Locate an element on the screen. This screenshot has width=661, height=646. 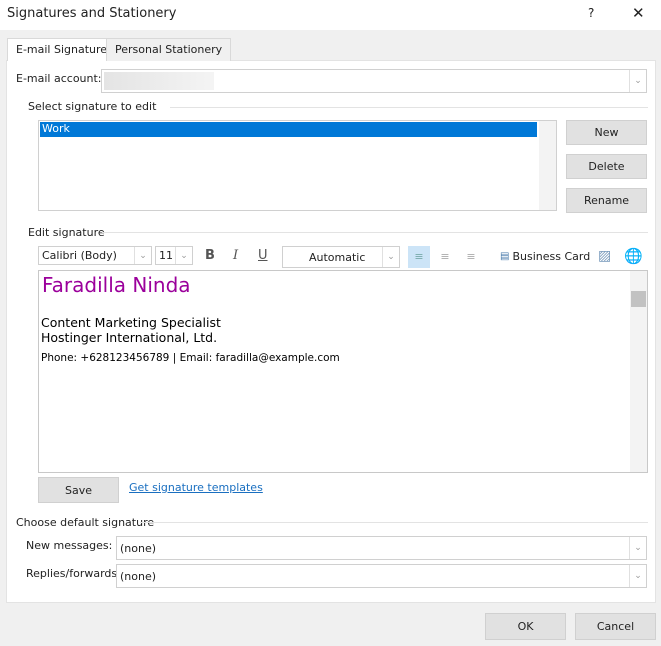
signature-templates-link: Get signature templates is located at coordinates (196, 487).